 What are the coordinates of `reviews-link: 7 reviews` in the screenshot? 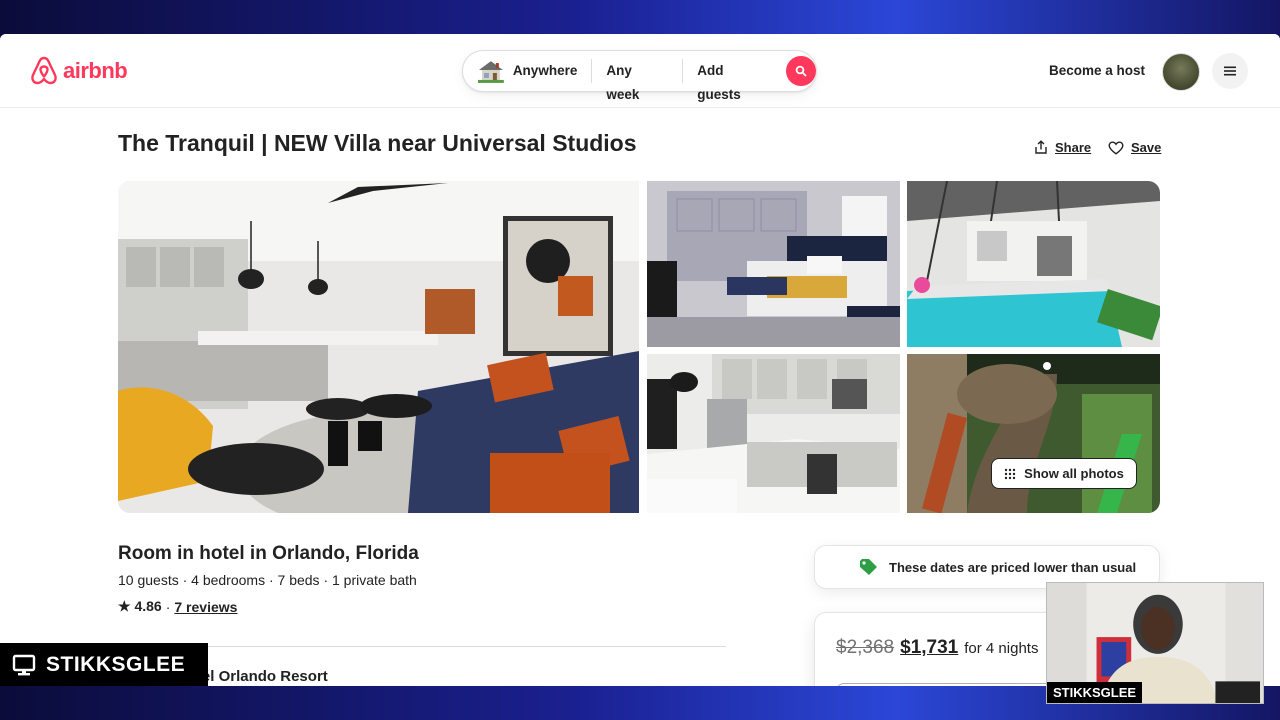 It's located at (205, 607).